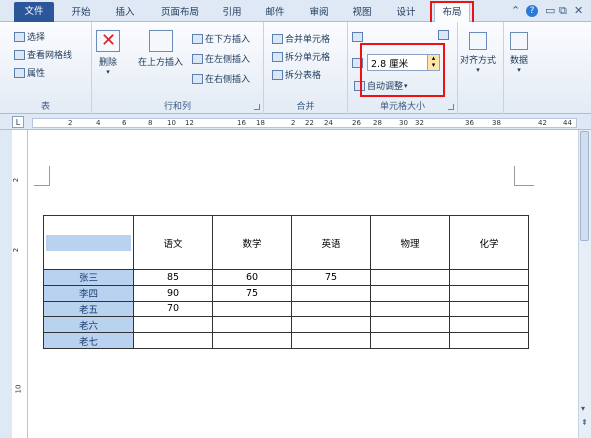 This screenshot has height=438, width=591. Describe the element at coordinates (301, 38) in the screenshot. I see `merge-cells-button: 合并单元格` at that location.